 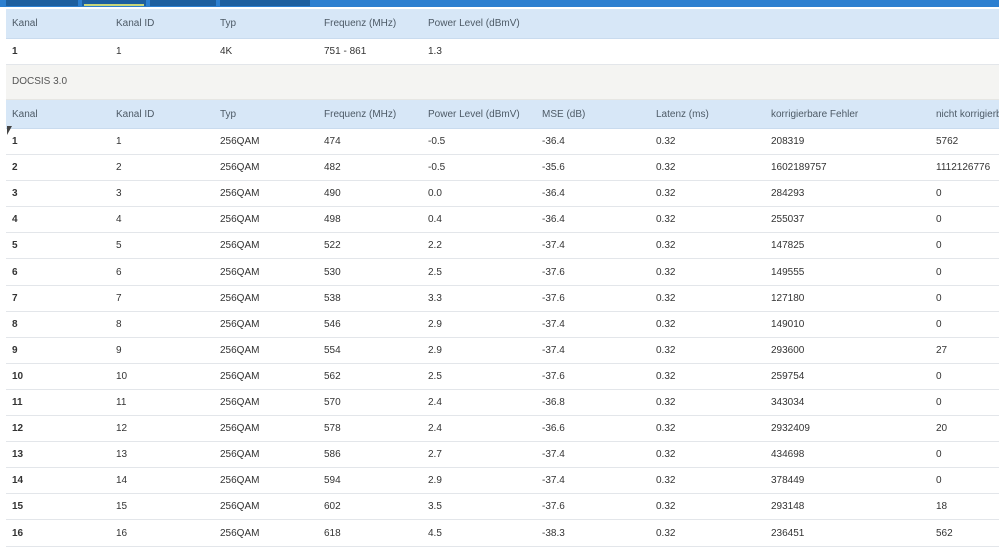 What do you see at coordinates (15, 324) in the screenshot?
I see `cell-kanal: 8` at bounding box center [15, 324].